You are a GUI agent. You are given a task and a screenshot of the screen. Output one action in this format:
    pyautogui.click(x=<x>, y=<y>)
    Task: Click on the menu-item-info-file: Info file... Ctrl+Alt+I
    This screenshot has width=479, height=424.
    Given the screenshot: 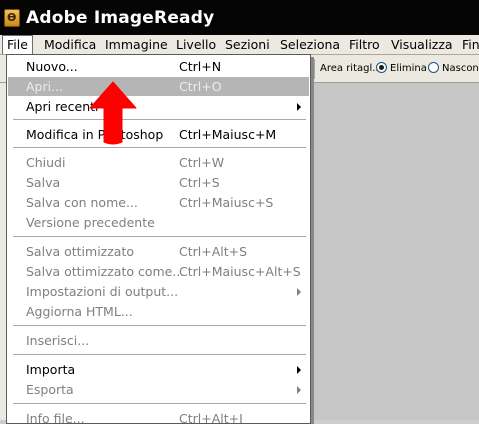 What is the action you would take?
    pyautogui.click(x=158, y=416)
    